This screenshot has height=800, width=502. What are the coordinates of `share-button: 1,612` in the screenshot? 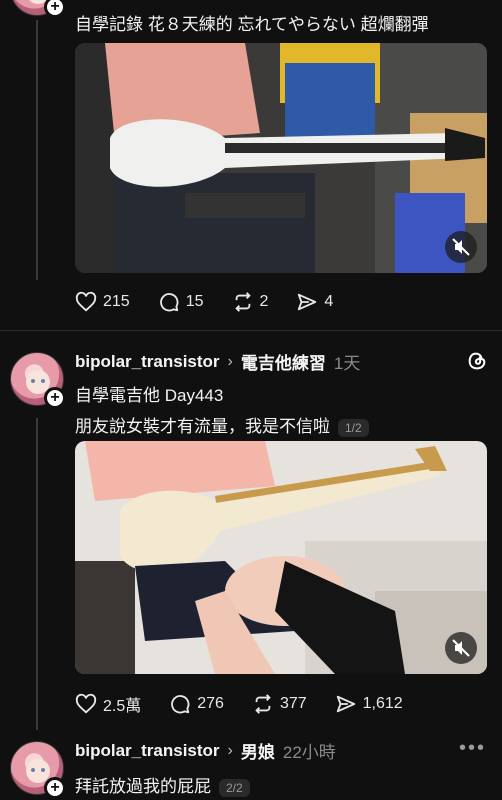 It's located at (369, 704).